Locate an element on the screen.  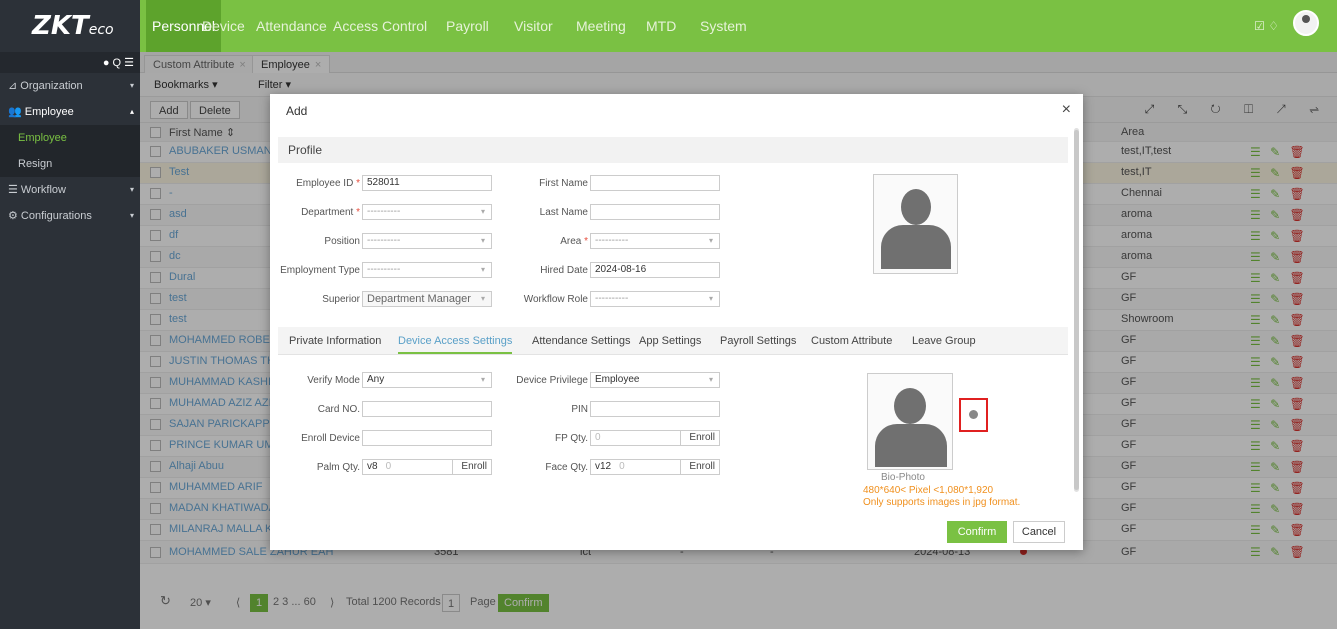
cancel-button: Cancel is located at coordinates (1039, 532).